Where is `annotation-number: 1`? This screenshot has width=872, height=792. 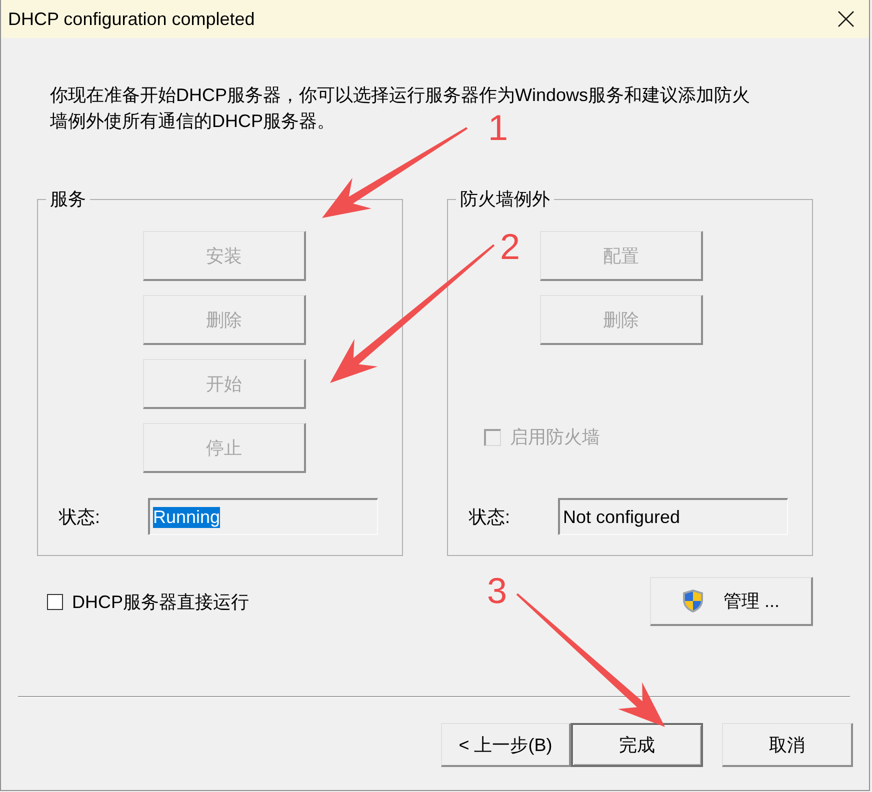 annotation-number: 1 is located at coordinates (498, 128).